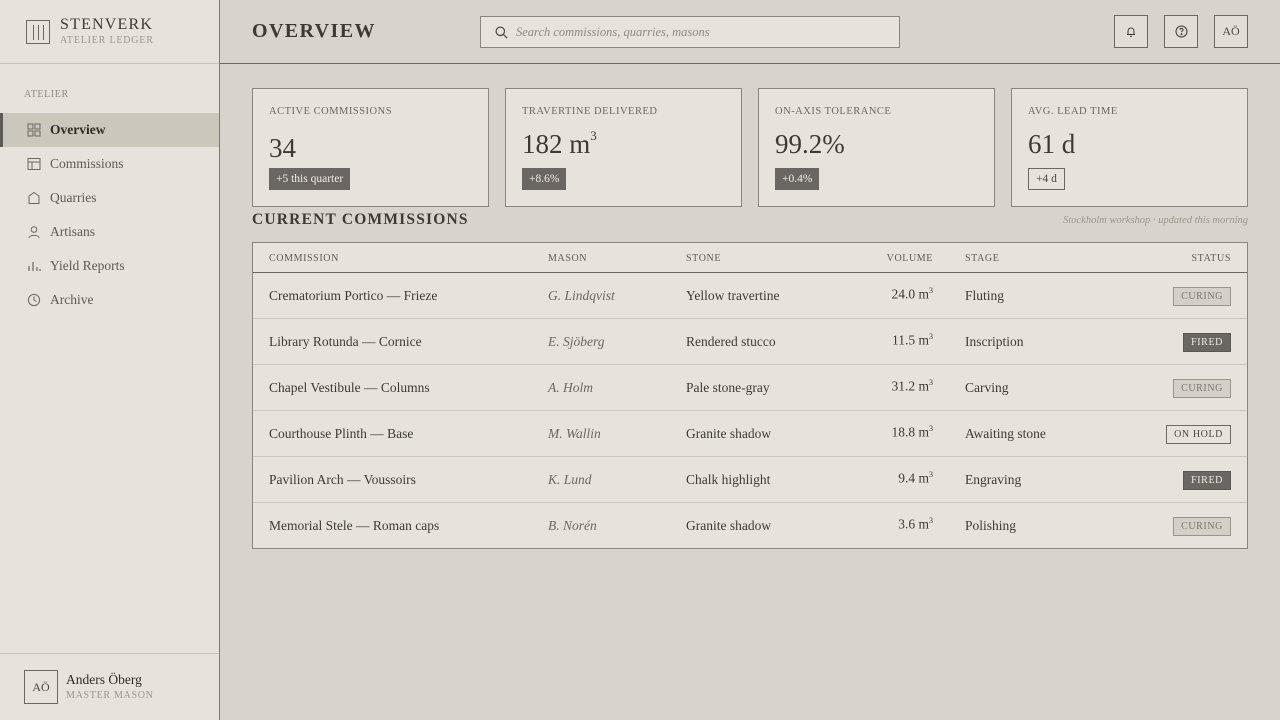 Image resolution: width=1280 pixels, height=720 pixels. I want to click on column-header-mason: MASON, so click(567, 258).